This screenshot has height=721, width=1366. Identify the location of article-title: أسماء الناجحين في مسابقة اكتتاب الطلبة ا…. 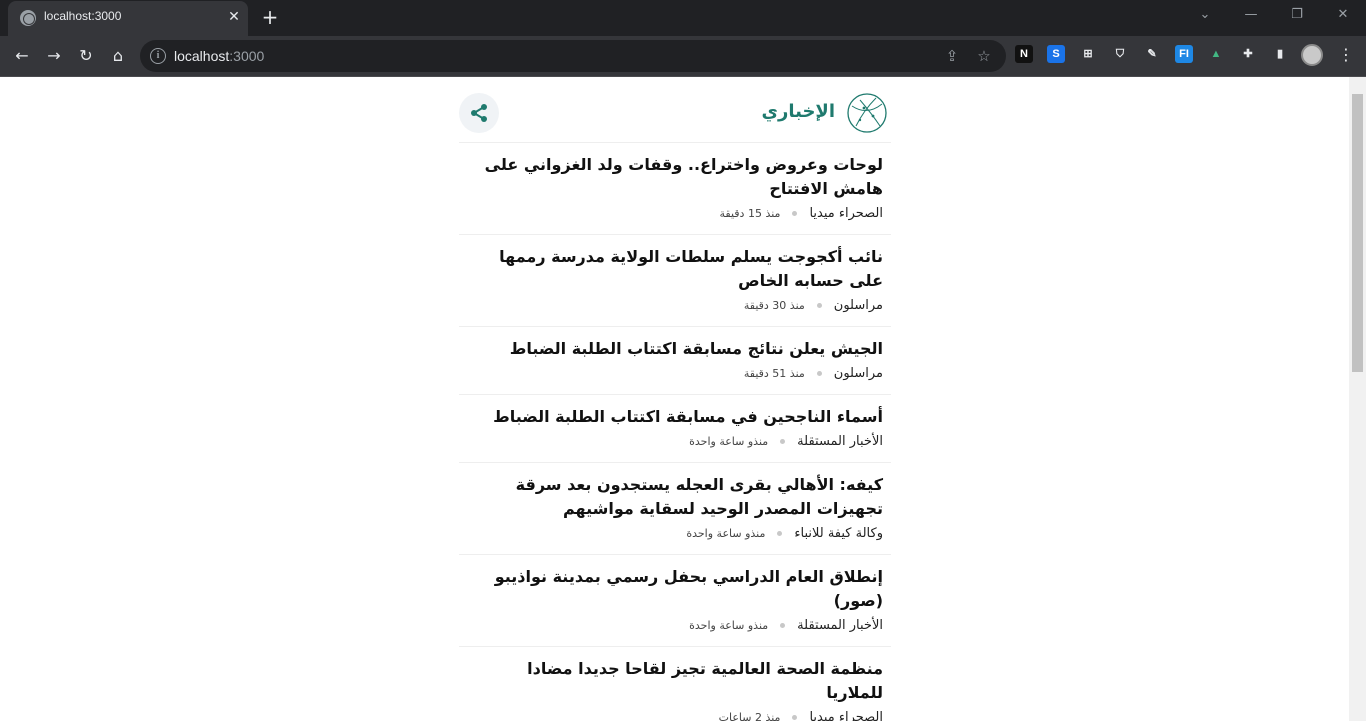
(675, 417).